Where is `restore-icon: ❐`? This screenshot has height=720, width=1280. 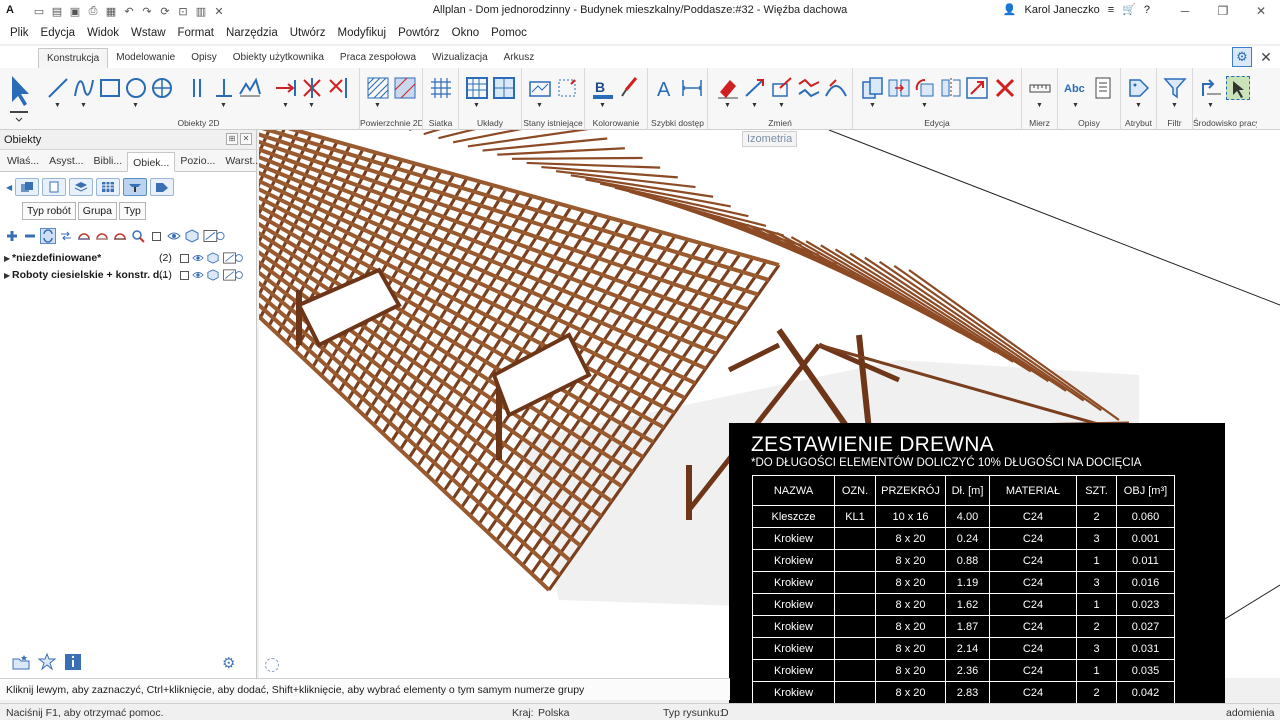 restore-icon: ❐ is located at coordinates (1223, 11).